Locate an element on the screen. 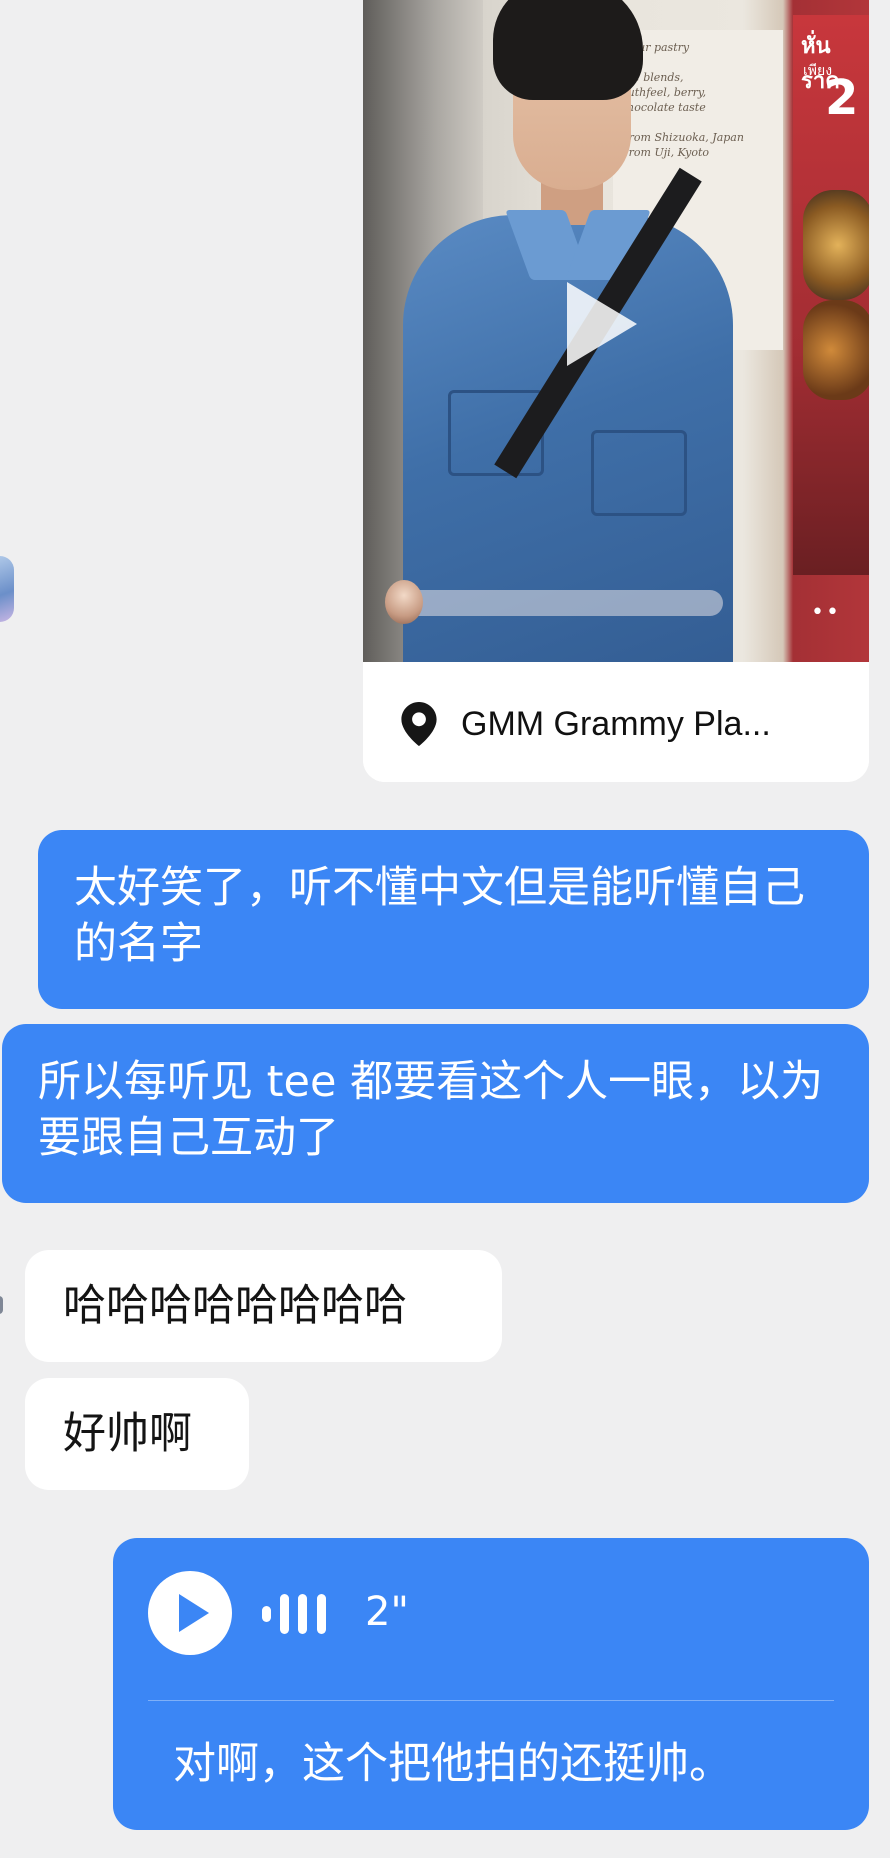 Image resolution: width=890 pixels, height=1858 pixels. shirt-pocket is located at coordinates (639, 473).